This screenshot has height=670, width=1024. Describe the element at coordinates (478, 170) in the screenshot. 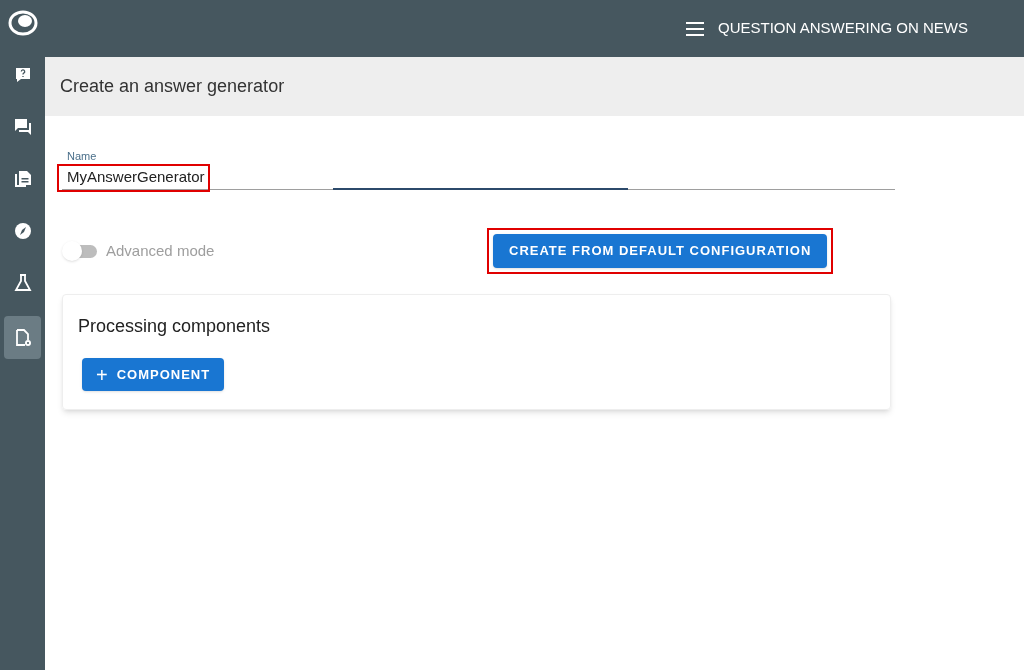

I see `name-field: Name MyAnswerGenerator` at that location.